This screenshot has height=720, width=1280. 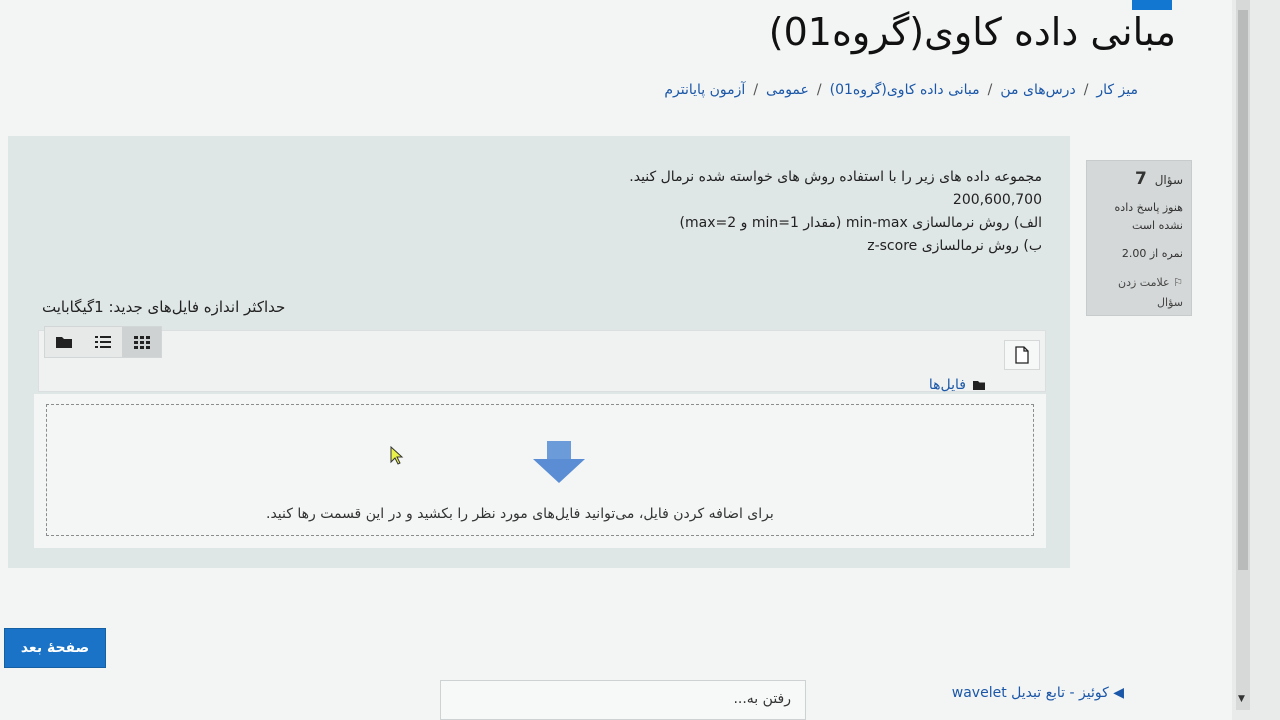 I want to click on view-mode-toolbar, so click(x=103, y=342).